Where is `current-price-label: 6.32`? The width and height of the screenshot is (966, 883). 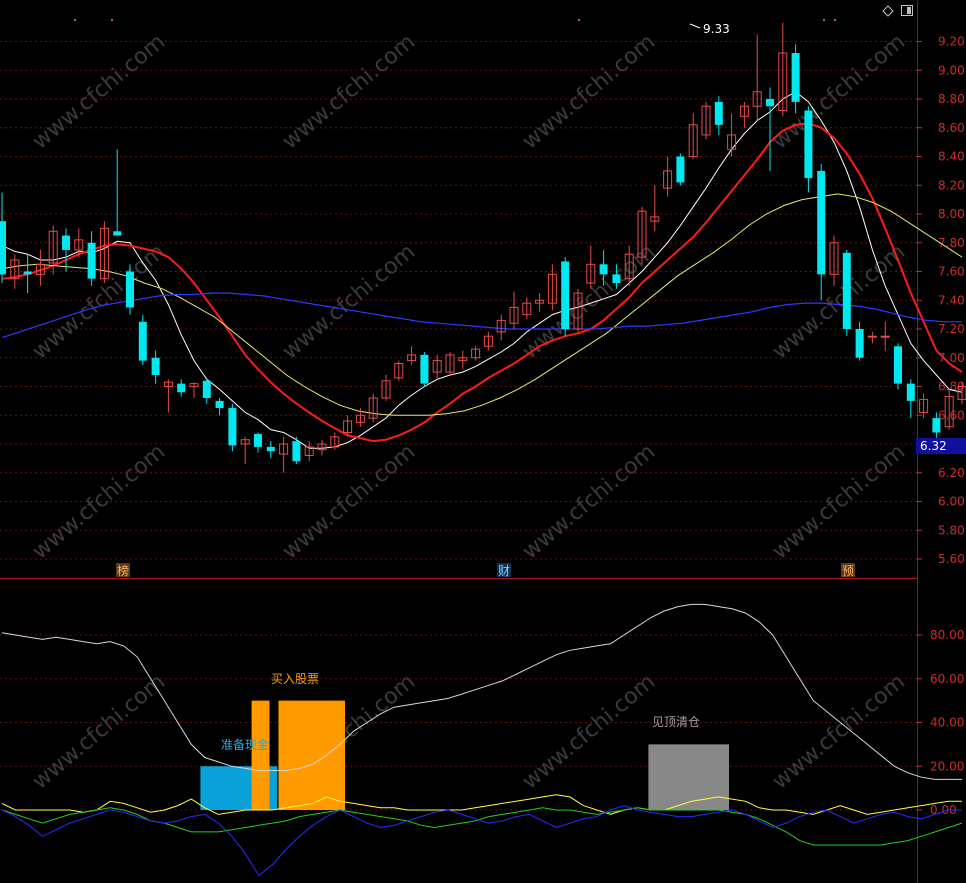
current-price-label: 6.32 is located at coordinates (933, 446).